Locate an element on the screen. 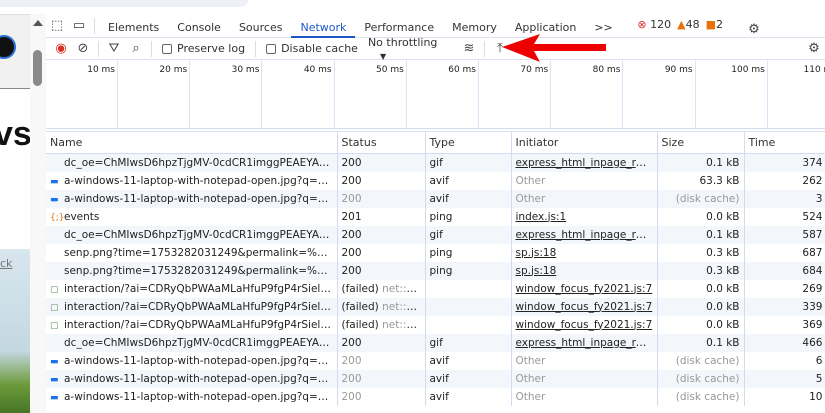 The image size is (825, 413). initiator-cell: index.js:1 is located at coordinates (584, 216).